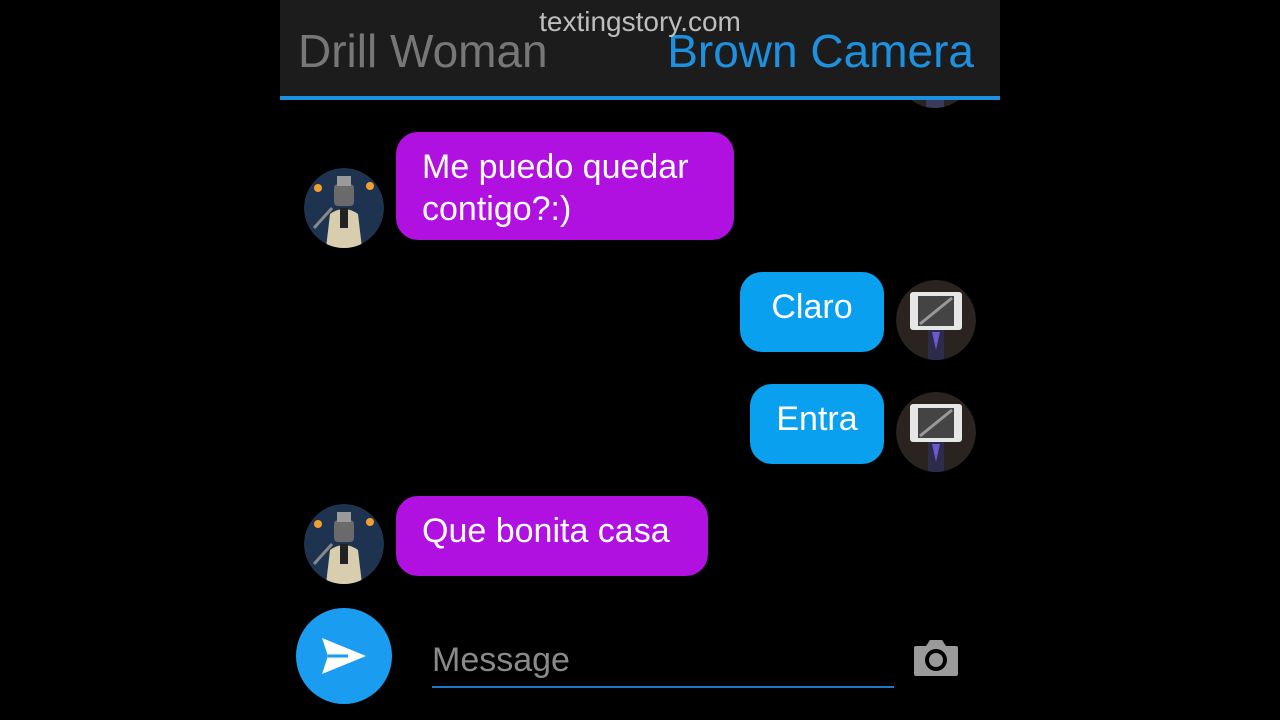  I want to click on message-bubble-received: Que bonita casa, so click(552, 536).